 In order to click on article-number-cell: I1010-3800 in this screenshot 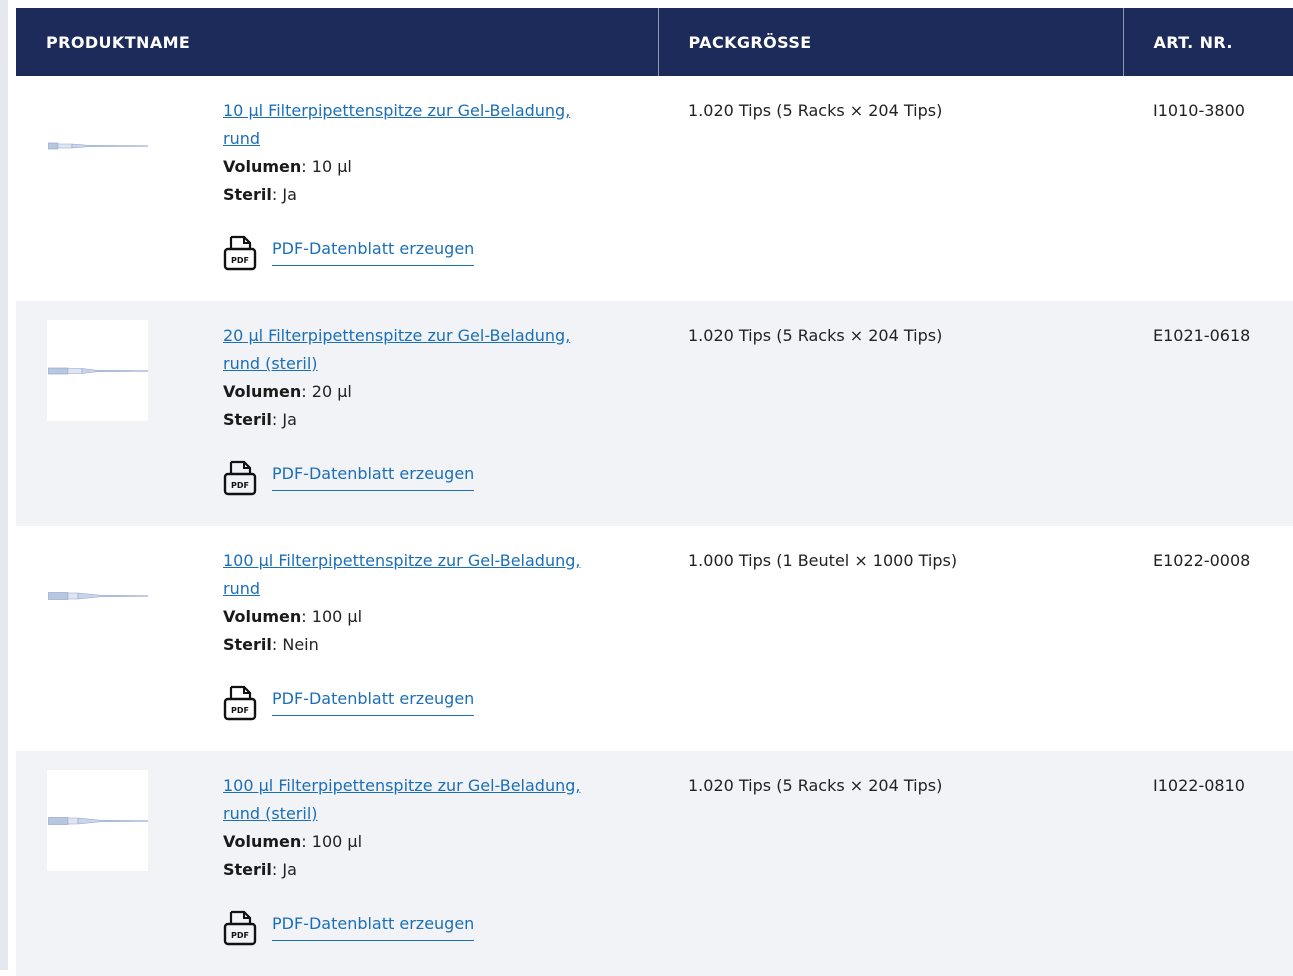, I will do `click(1199, 110)`.